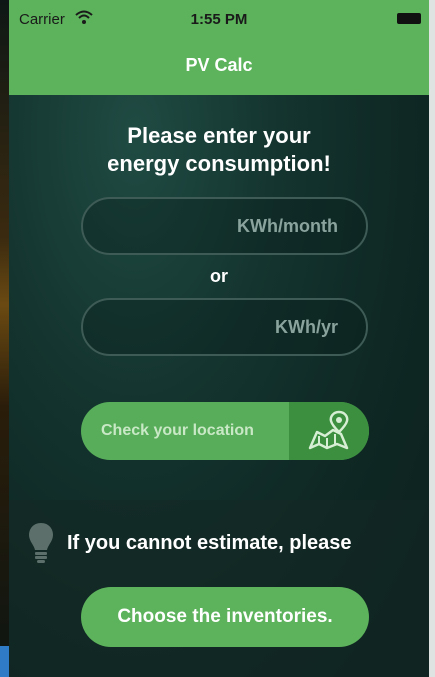 This screenshot has width=435, height=677. I want to click on right-edge-artifact, so click(432, 338).